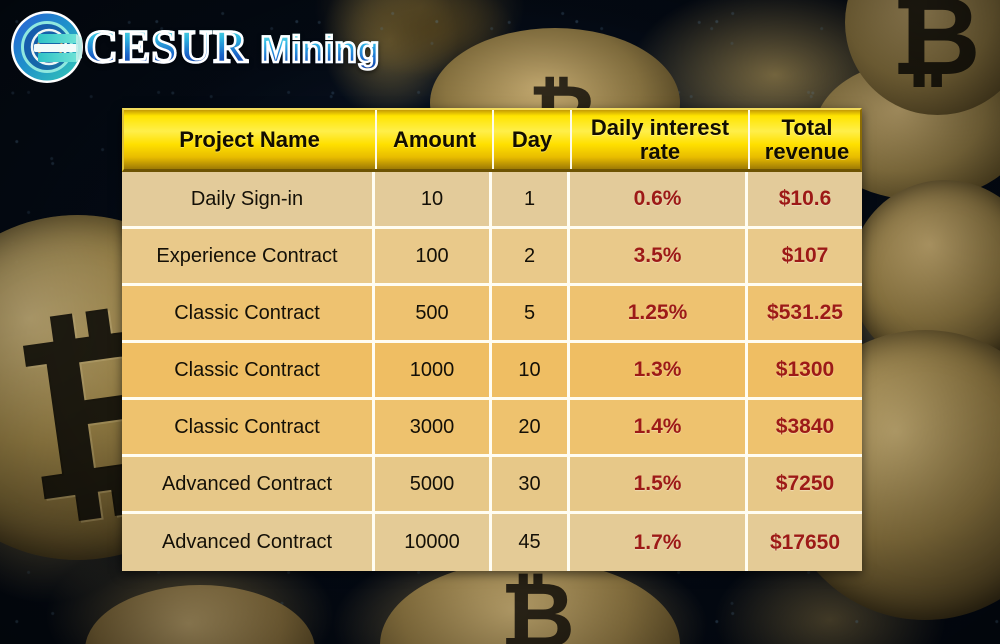 Image resolution: width=1000 pixels, height=644 pixels. I want to click on table-row: Classic Contract 500 5 1.25% $531.25, so click(492, 314).